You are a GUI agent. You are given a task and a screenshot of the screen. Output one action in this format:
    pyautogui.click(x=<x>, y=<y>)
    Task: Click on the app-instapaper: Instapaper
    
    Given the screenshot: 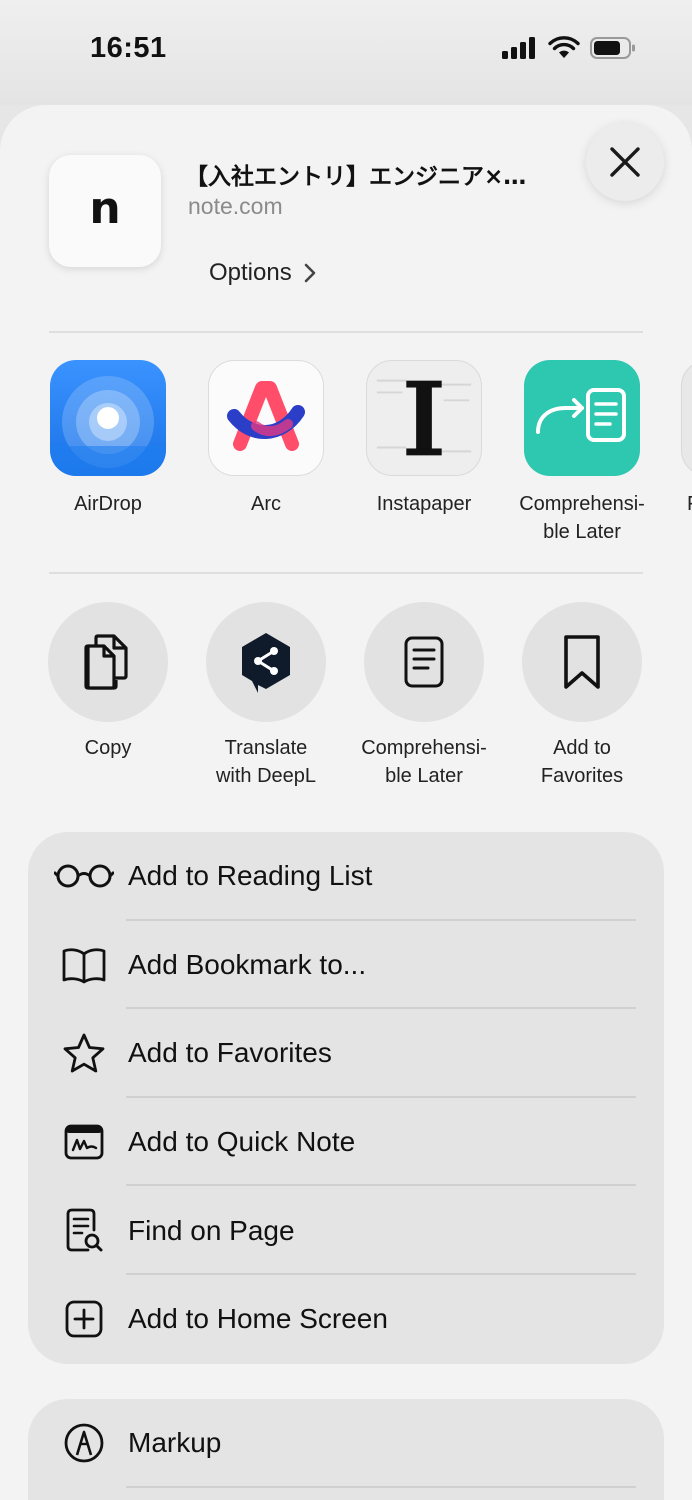 What is the action you would take?
    pyautogui.click(x=424, y=439)
    